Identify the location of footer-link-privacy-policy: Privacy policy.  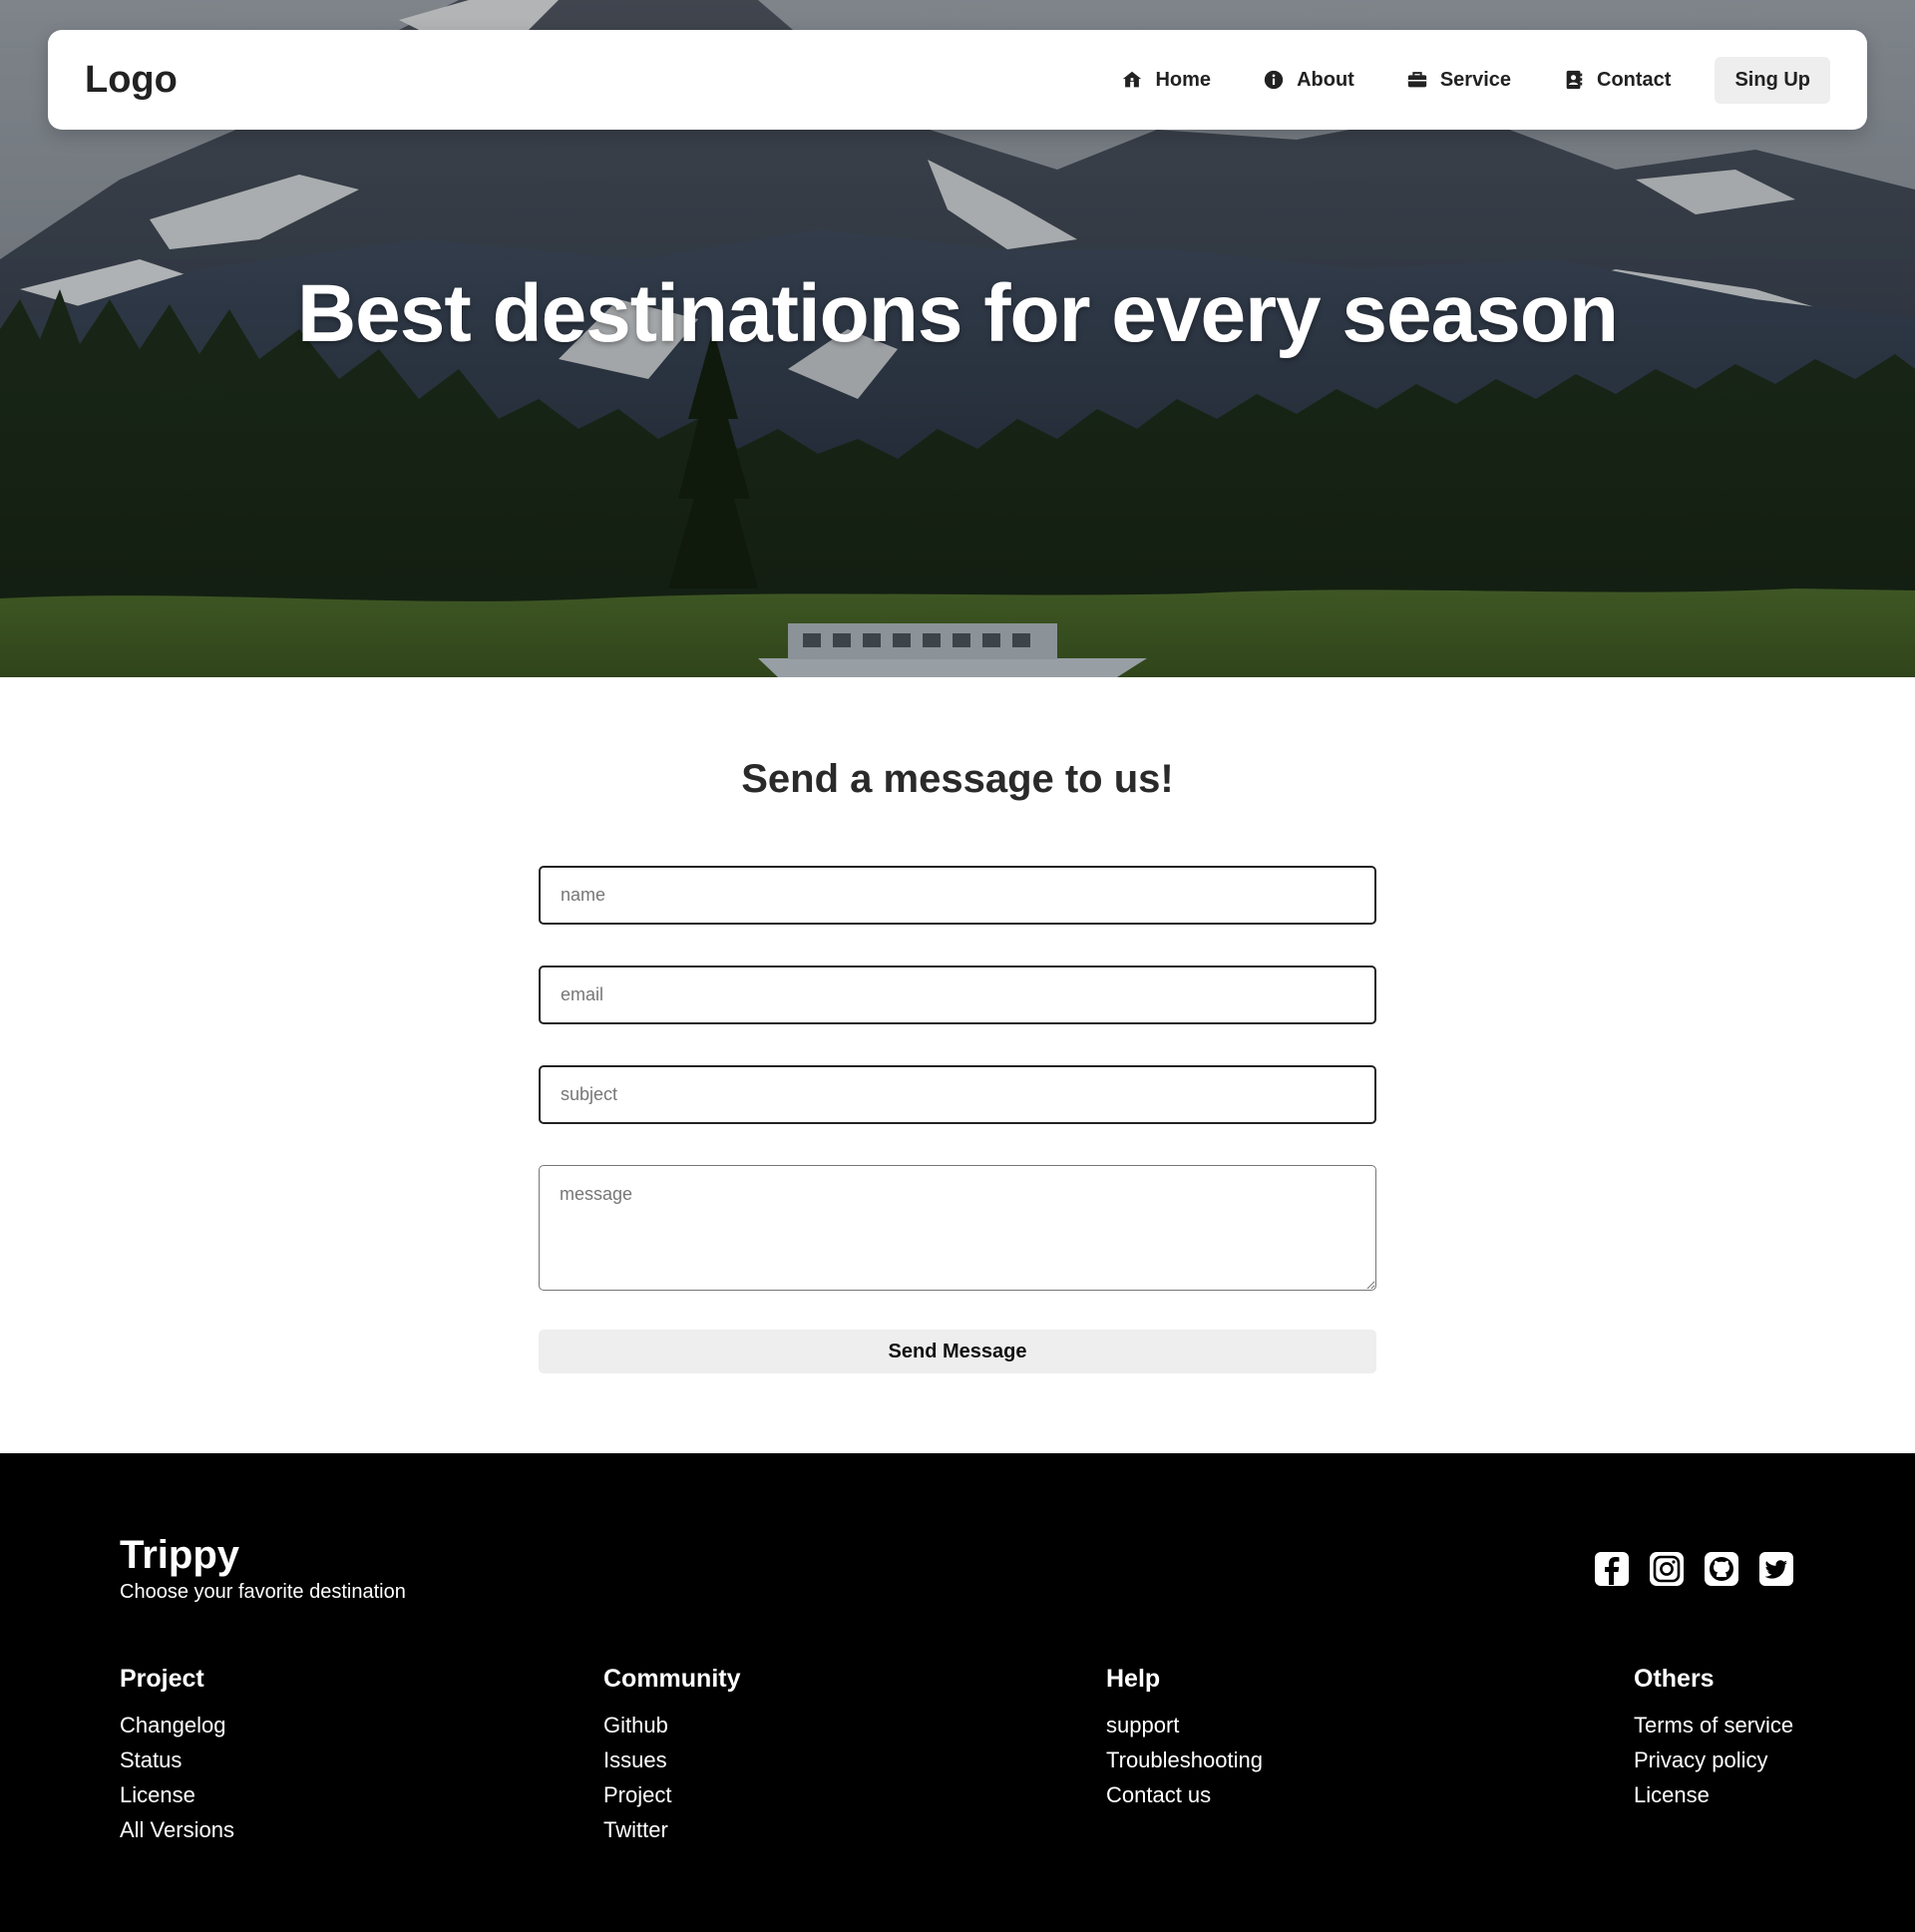
(1713, 1760).